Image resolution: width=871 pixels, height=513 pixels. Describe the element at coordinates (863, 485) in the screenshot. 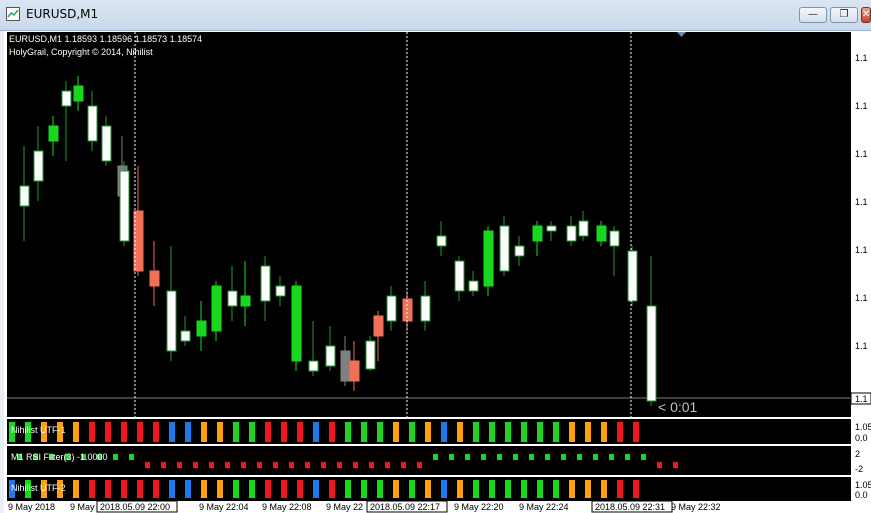

I see `utf2-scale-top: 1.05` at that location.